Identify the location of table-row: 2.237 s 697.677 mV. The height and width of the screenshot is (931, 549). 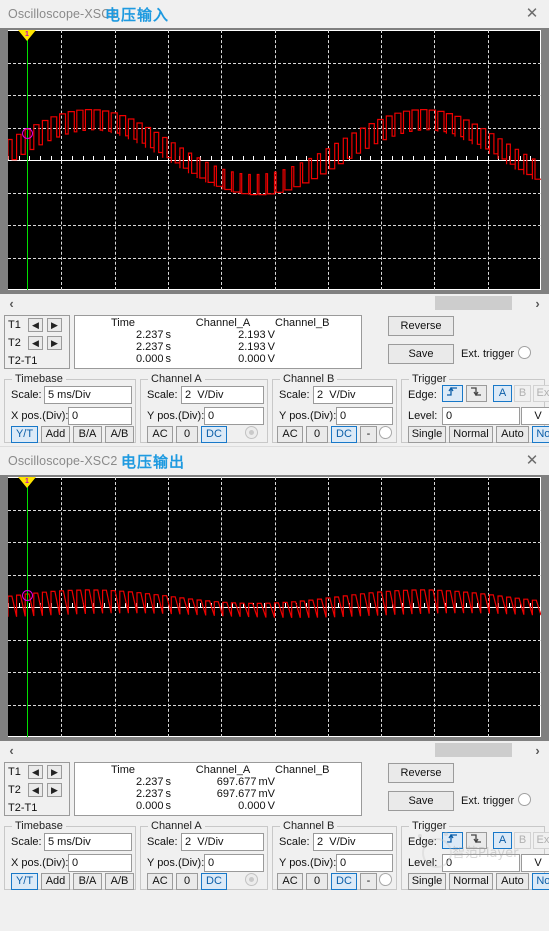
(218, 794).